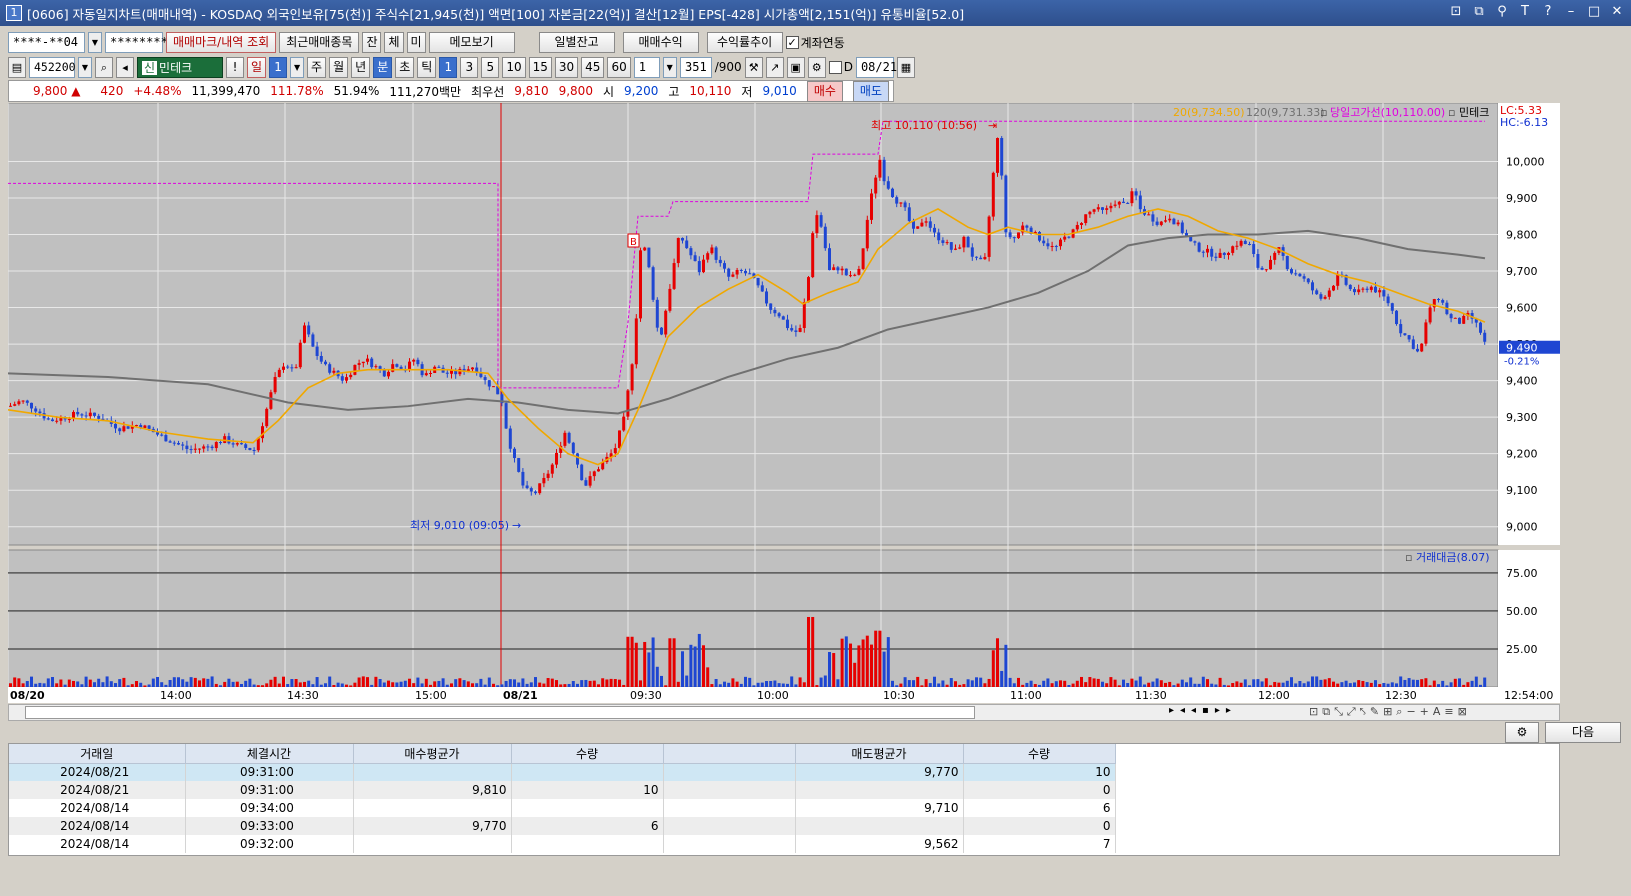  I want to click on stock-code-input: 452200, so click(52, 67).